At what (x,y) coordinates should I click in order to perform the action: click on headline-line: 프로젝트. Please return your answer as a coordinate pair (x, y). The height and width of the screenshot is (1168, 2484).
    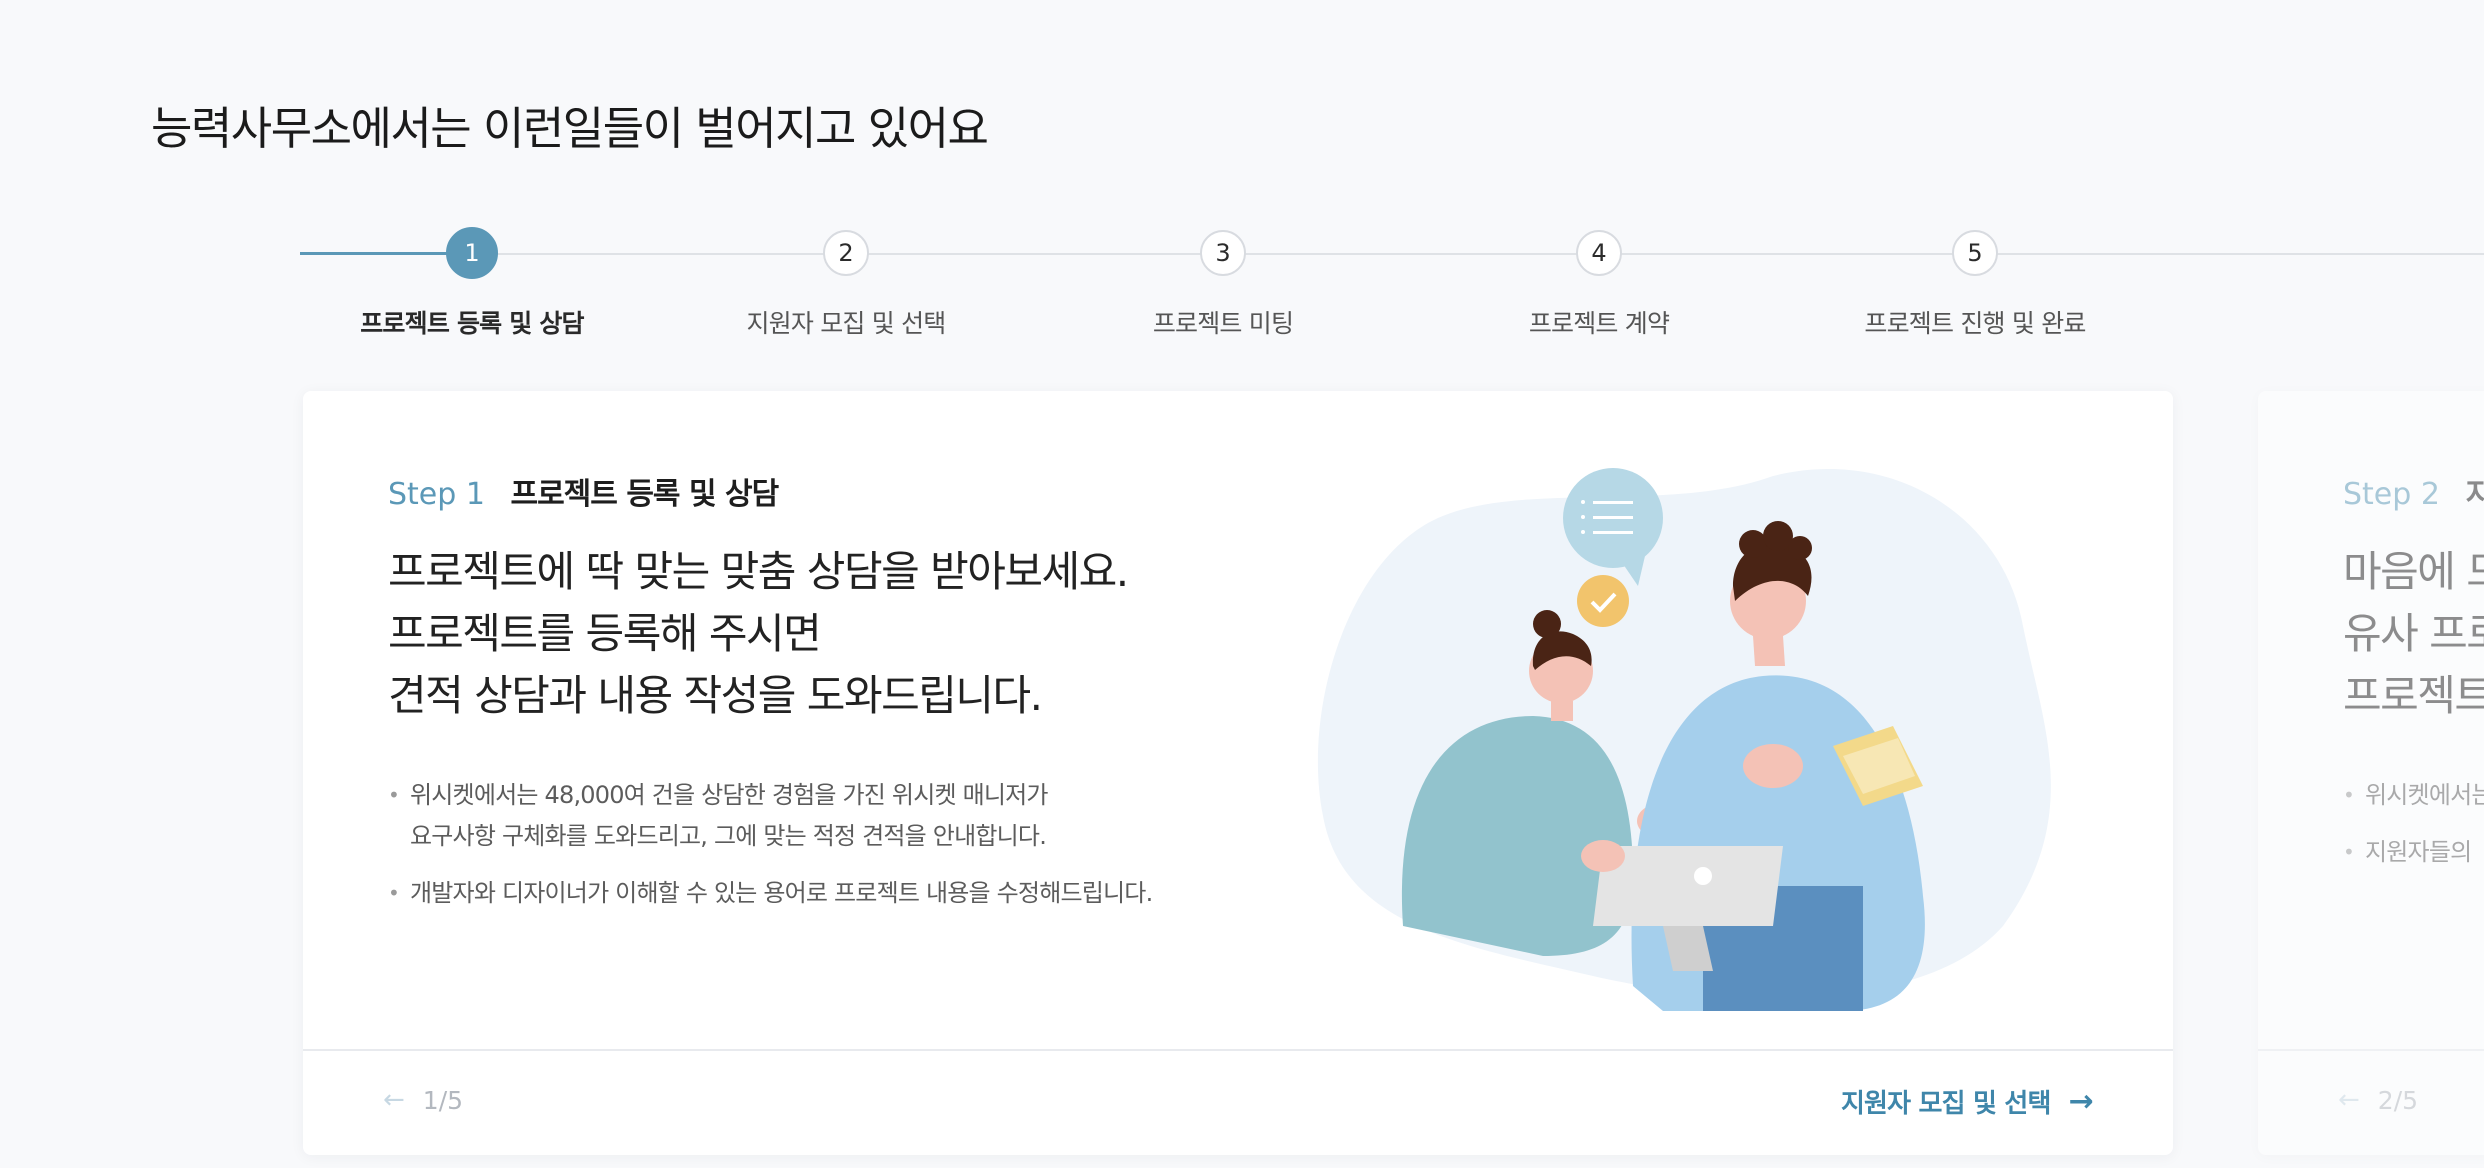
    Looking at the image, I should click on (2413, 695).